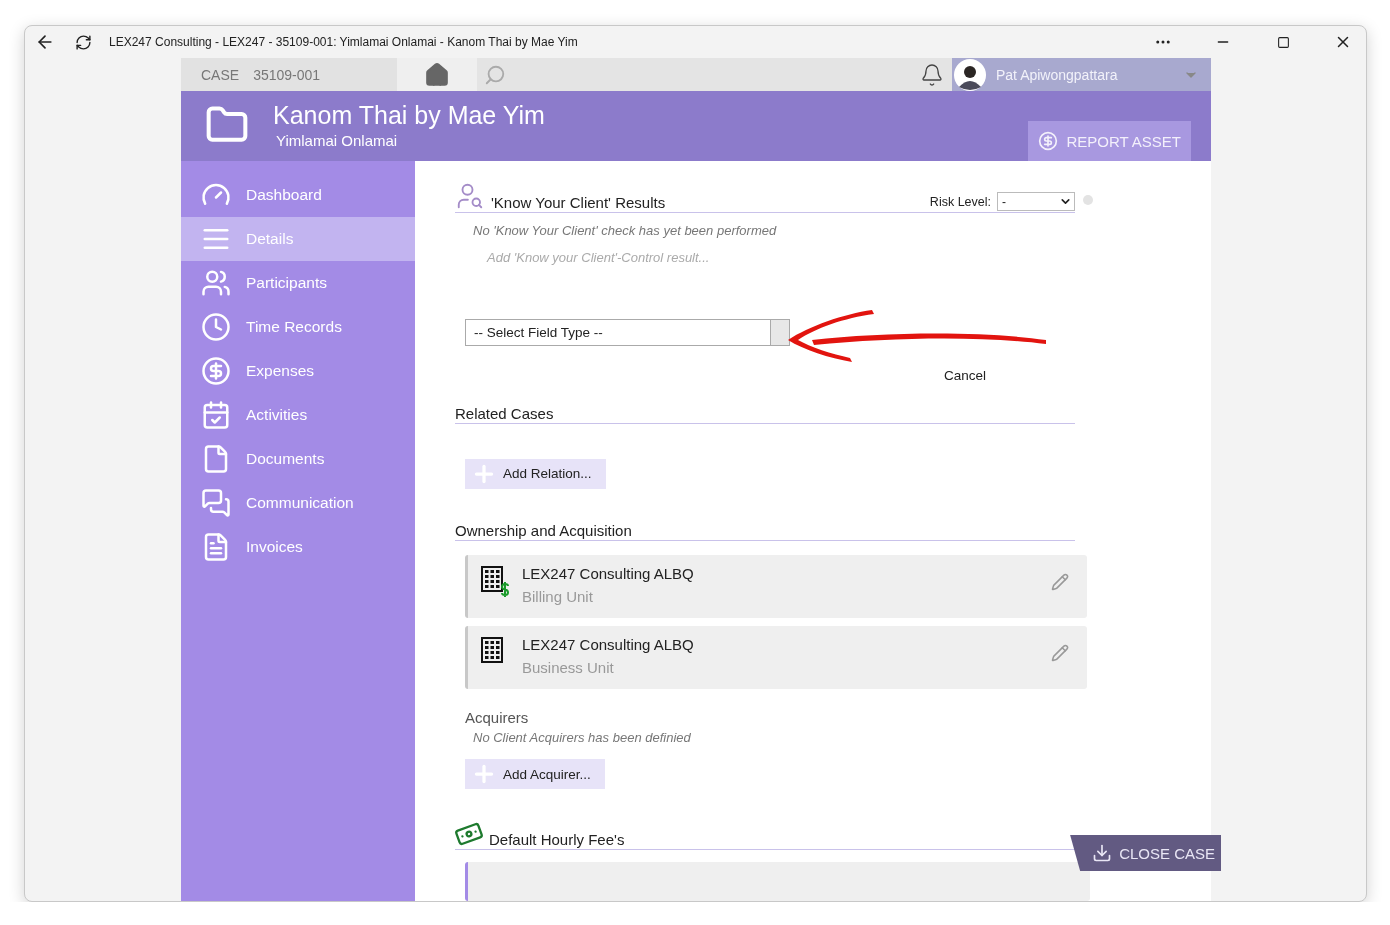 The image size is (1390, 925). I want to click on unit-role: Billing Unit, so click(558, 596).